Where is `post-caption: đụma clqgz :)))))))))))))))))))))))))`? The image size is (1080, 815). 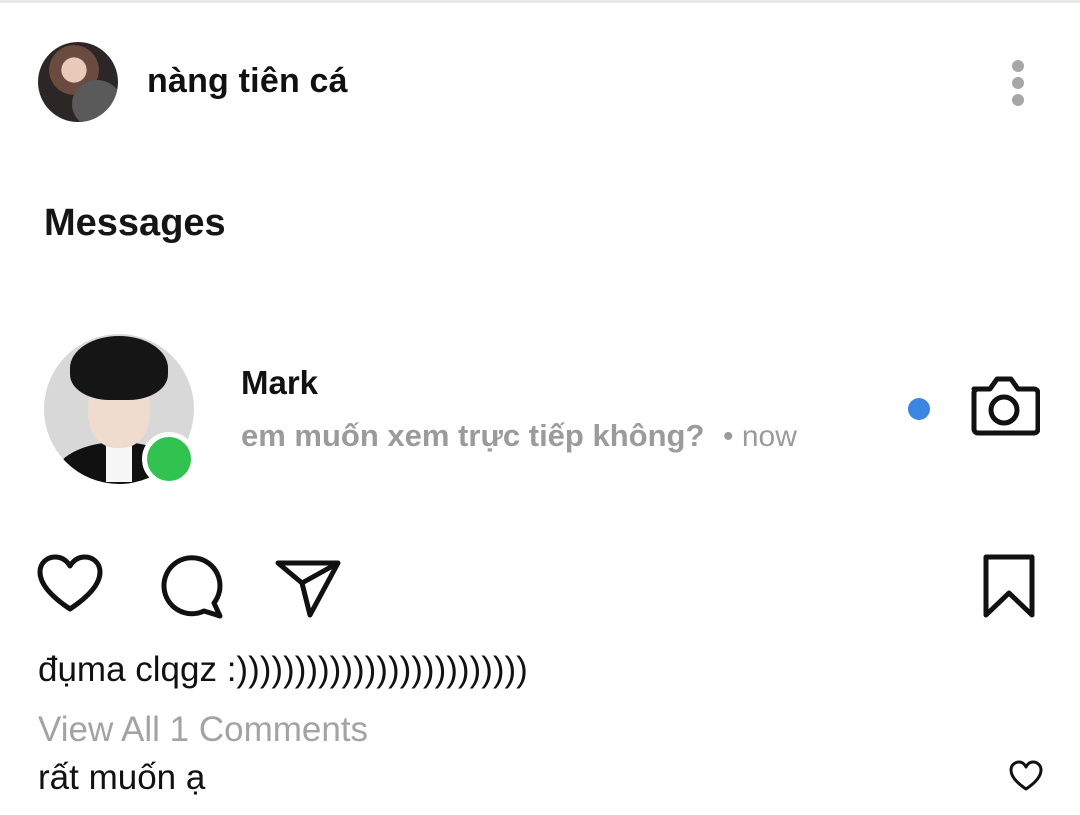 post-caption: đụma clqgz :))))))))))))))))))))))))) is located at coordinates (283, 669).